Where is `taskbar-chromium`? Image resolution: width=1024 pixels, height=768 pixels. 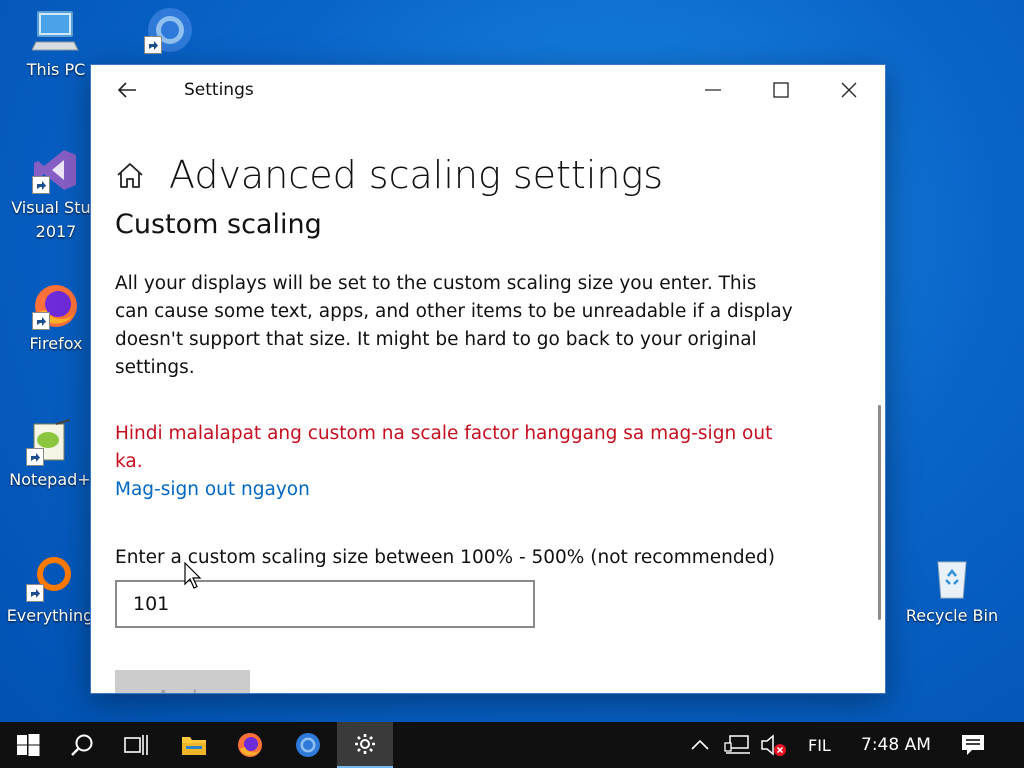 taskbar-chromium is located at coordinates (308, 745).